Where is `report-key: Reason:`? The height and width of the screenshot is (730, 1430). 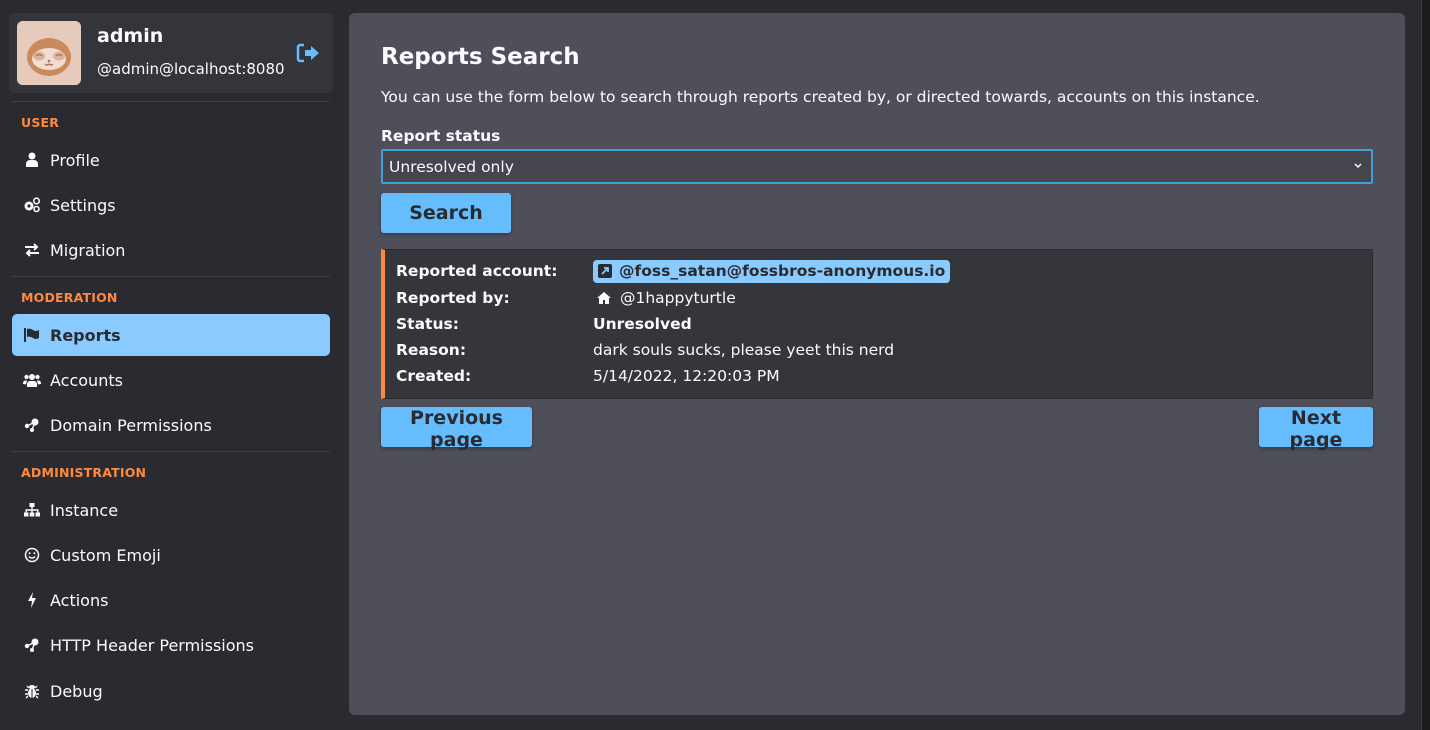
report-key: Reason: is located at coordinates (431, 350).